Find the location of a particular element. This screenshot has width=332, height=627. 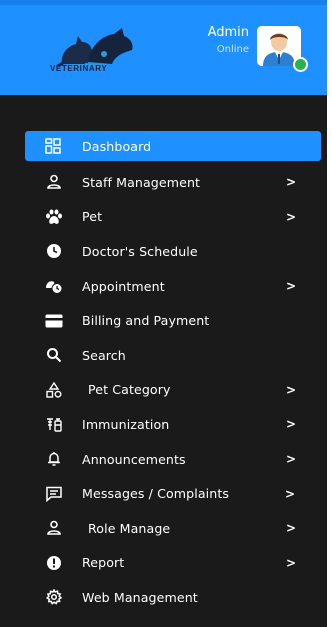

sidebar-item-role-manage: Role Manage > is located at coordinates (163, 528).